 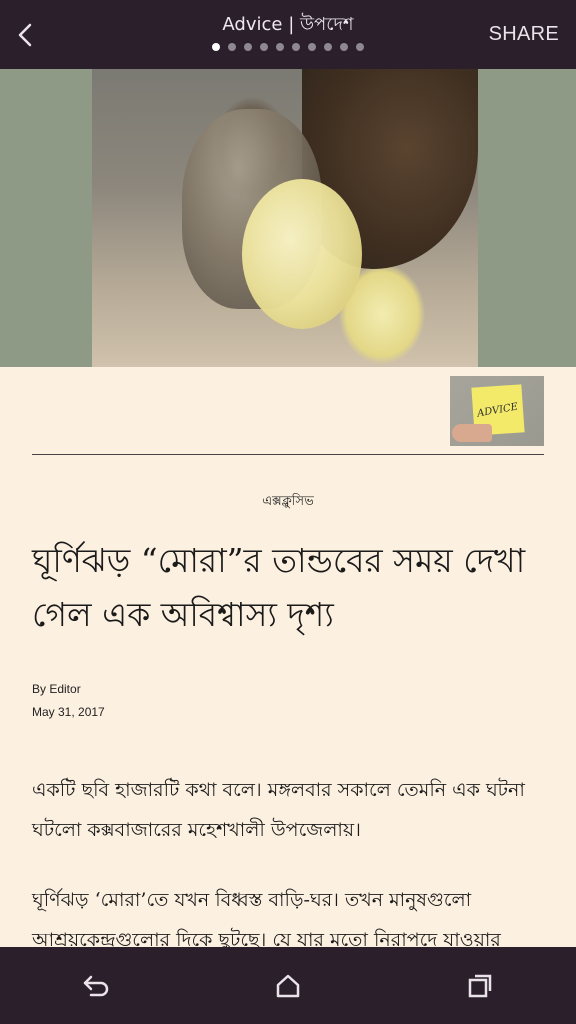 What do you see at coordinates (56, 689) in the screenshot?
I see `article-byline: By Editor` at bounding box center [56, 689].